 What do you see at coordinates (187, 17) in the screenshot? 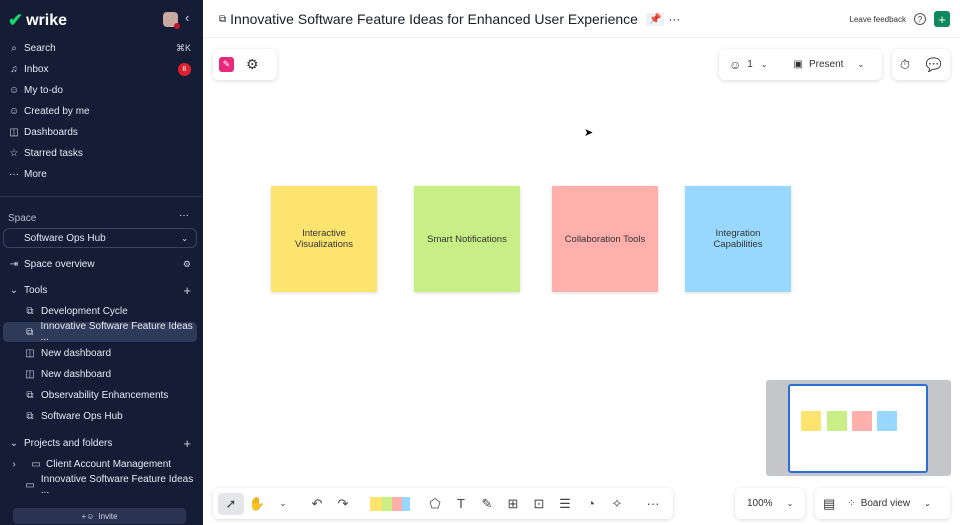
I see `collapse-sidebar-icon: ‹` at bounding box center [187, 17].